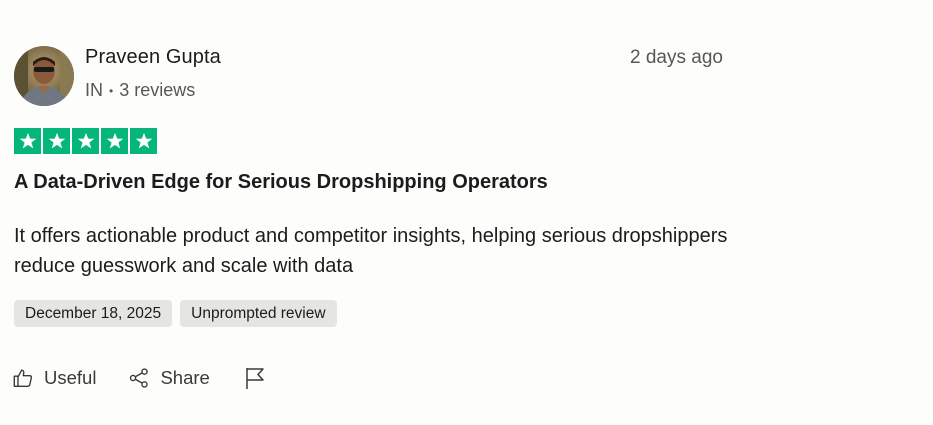 This screenshot has width=933, height=425. I want to click on reviewer-country: IN, so click(94, 90).